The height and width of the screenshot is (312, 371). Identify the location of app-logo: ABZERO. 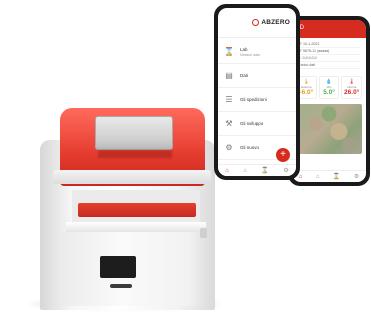
(275, 22).